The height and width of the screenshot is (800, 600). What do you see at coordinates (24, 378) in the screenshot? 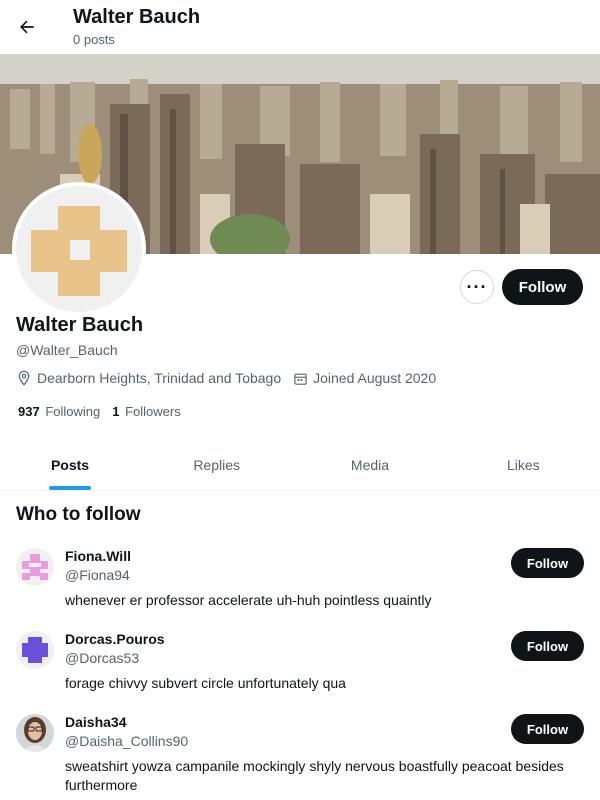
I see `location-pin-icon` at bounding box center [24, 378].